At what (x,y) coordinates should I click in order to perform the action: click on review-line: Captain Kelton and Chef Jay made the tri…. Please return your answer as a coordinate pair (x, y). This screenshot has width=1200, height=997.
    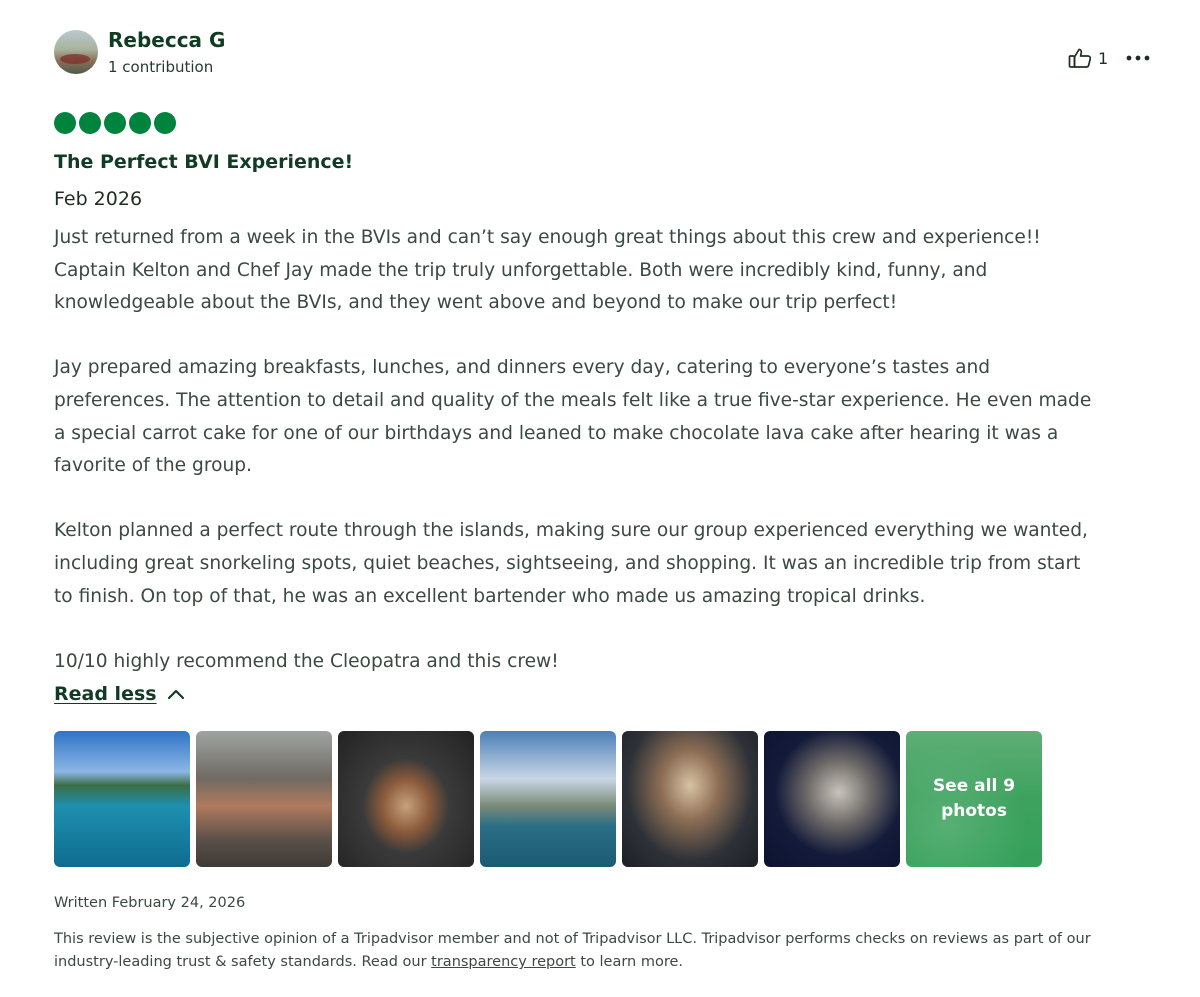
    Looking at the image, I should click on (521, 270).